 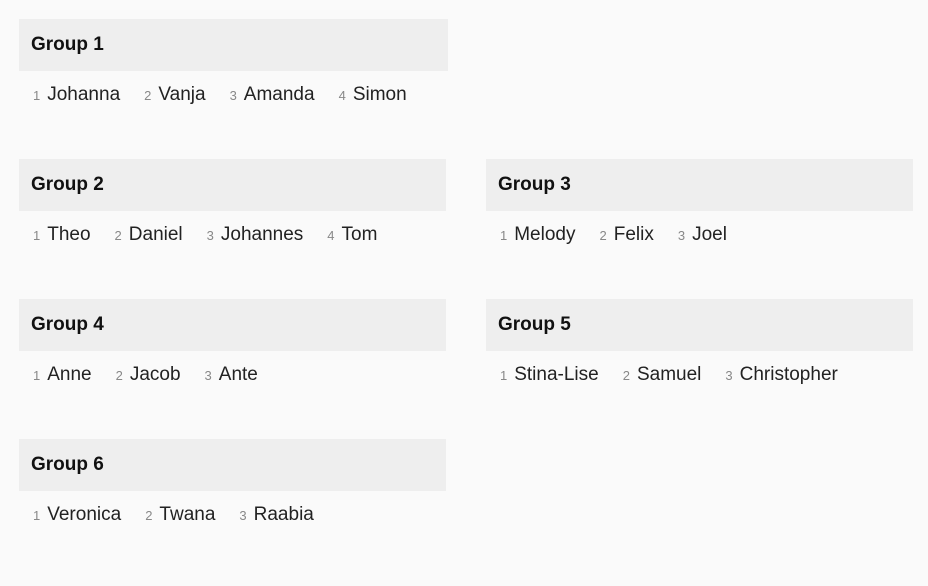 I want to click on member-item: 2 Daniel, so click(x=149, y=235).